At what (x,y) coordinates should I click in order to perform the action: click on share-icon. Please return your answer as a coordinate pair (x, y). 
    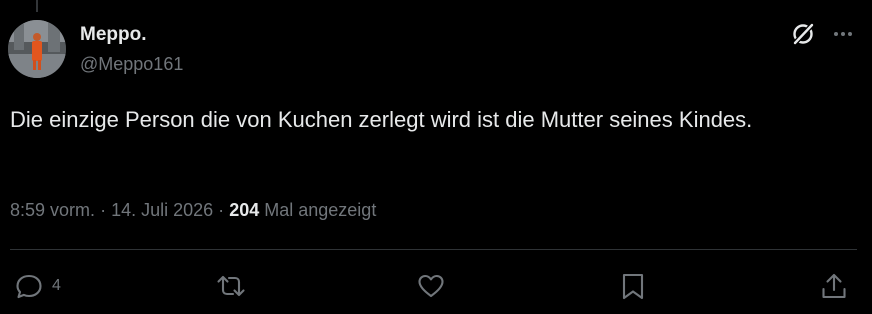
    Looking at the image, I should click on (834, 286).